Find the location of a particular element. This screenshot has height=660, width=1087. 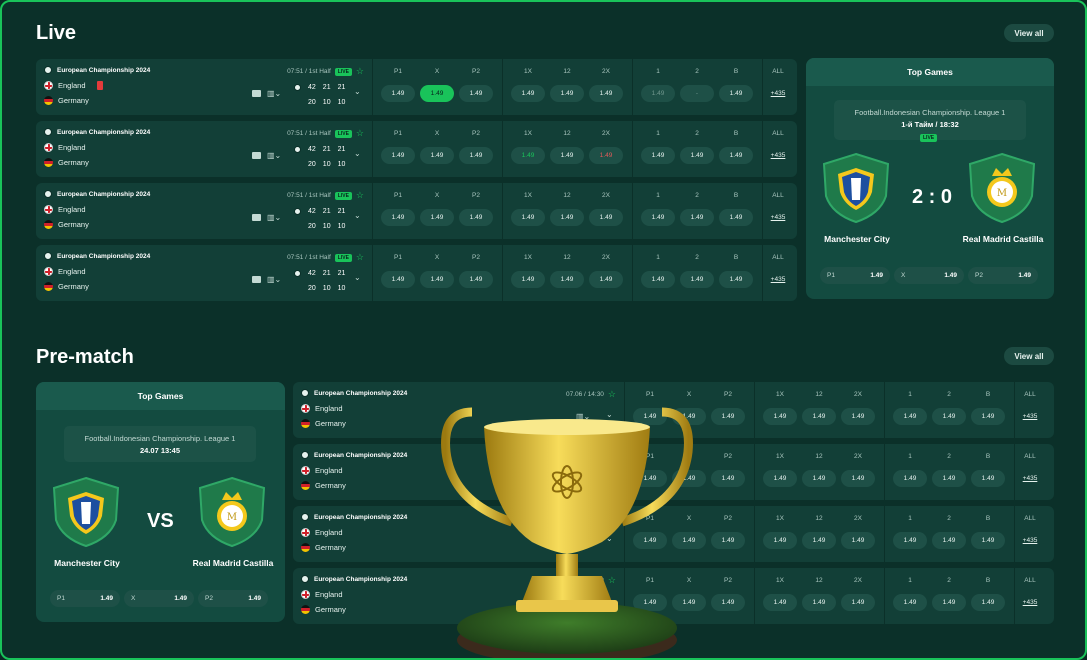

odds-button: - is located at coordinates (697, 93).